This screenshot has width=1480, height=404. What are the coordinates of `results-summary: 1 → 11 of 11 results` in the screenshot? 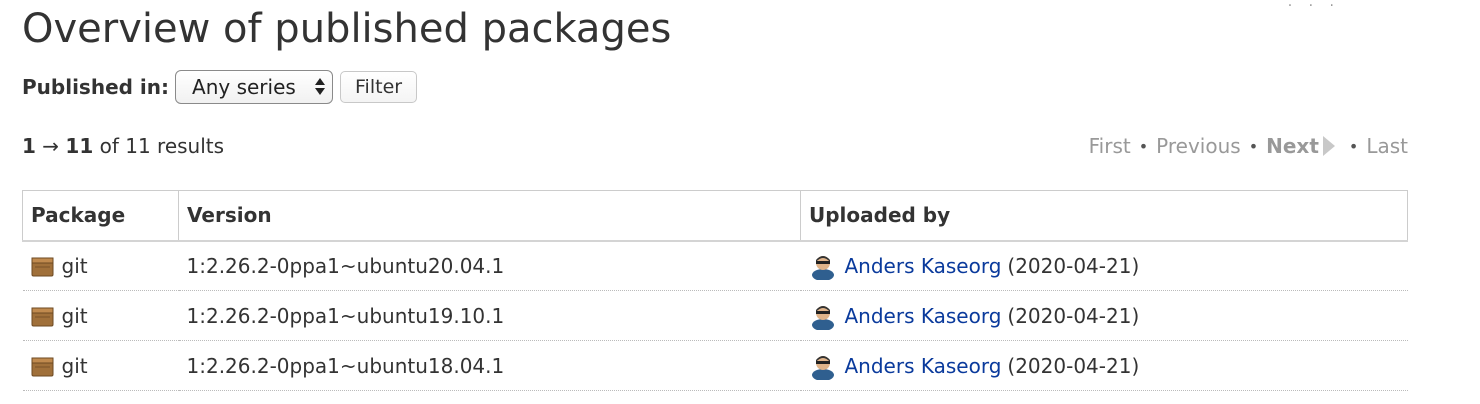 It's located at (123, 146).